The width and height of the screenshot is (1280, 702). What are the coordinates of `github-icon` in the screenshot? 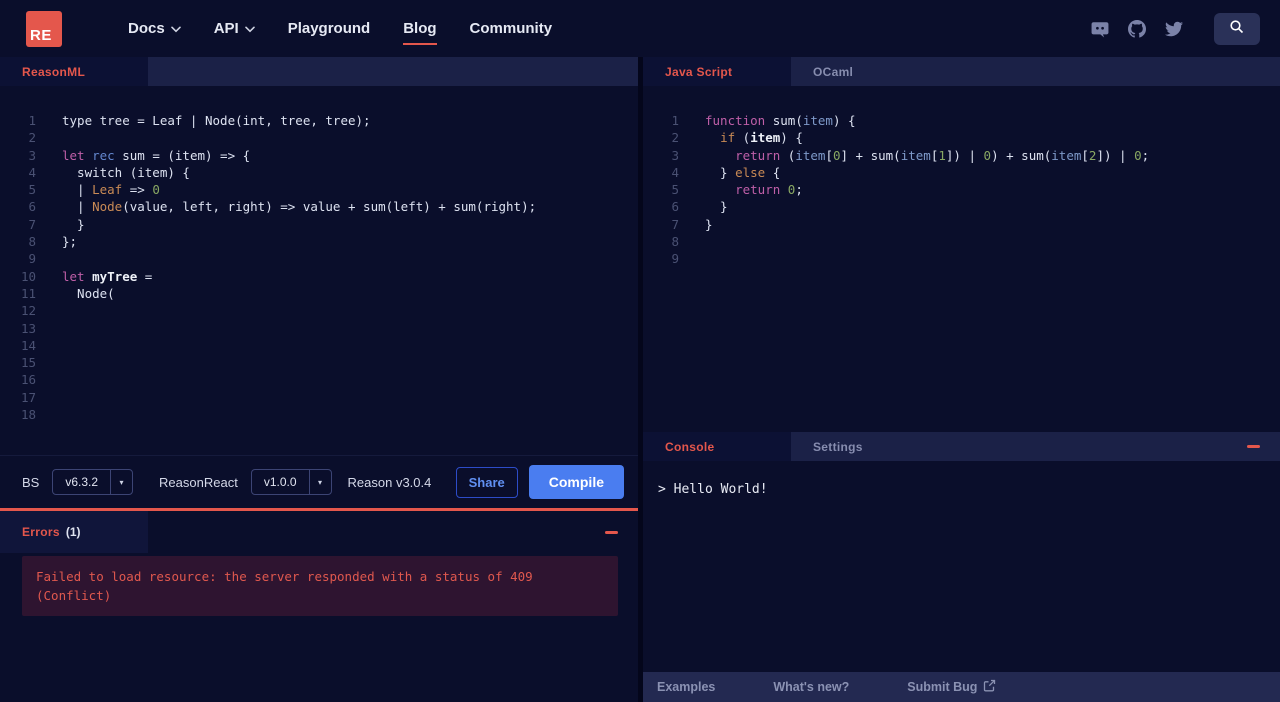 It's located at (1137, 28).